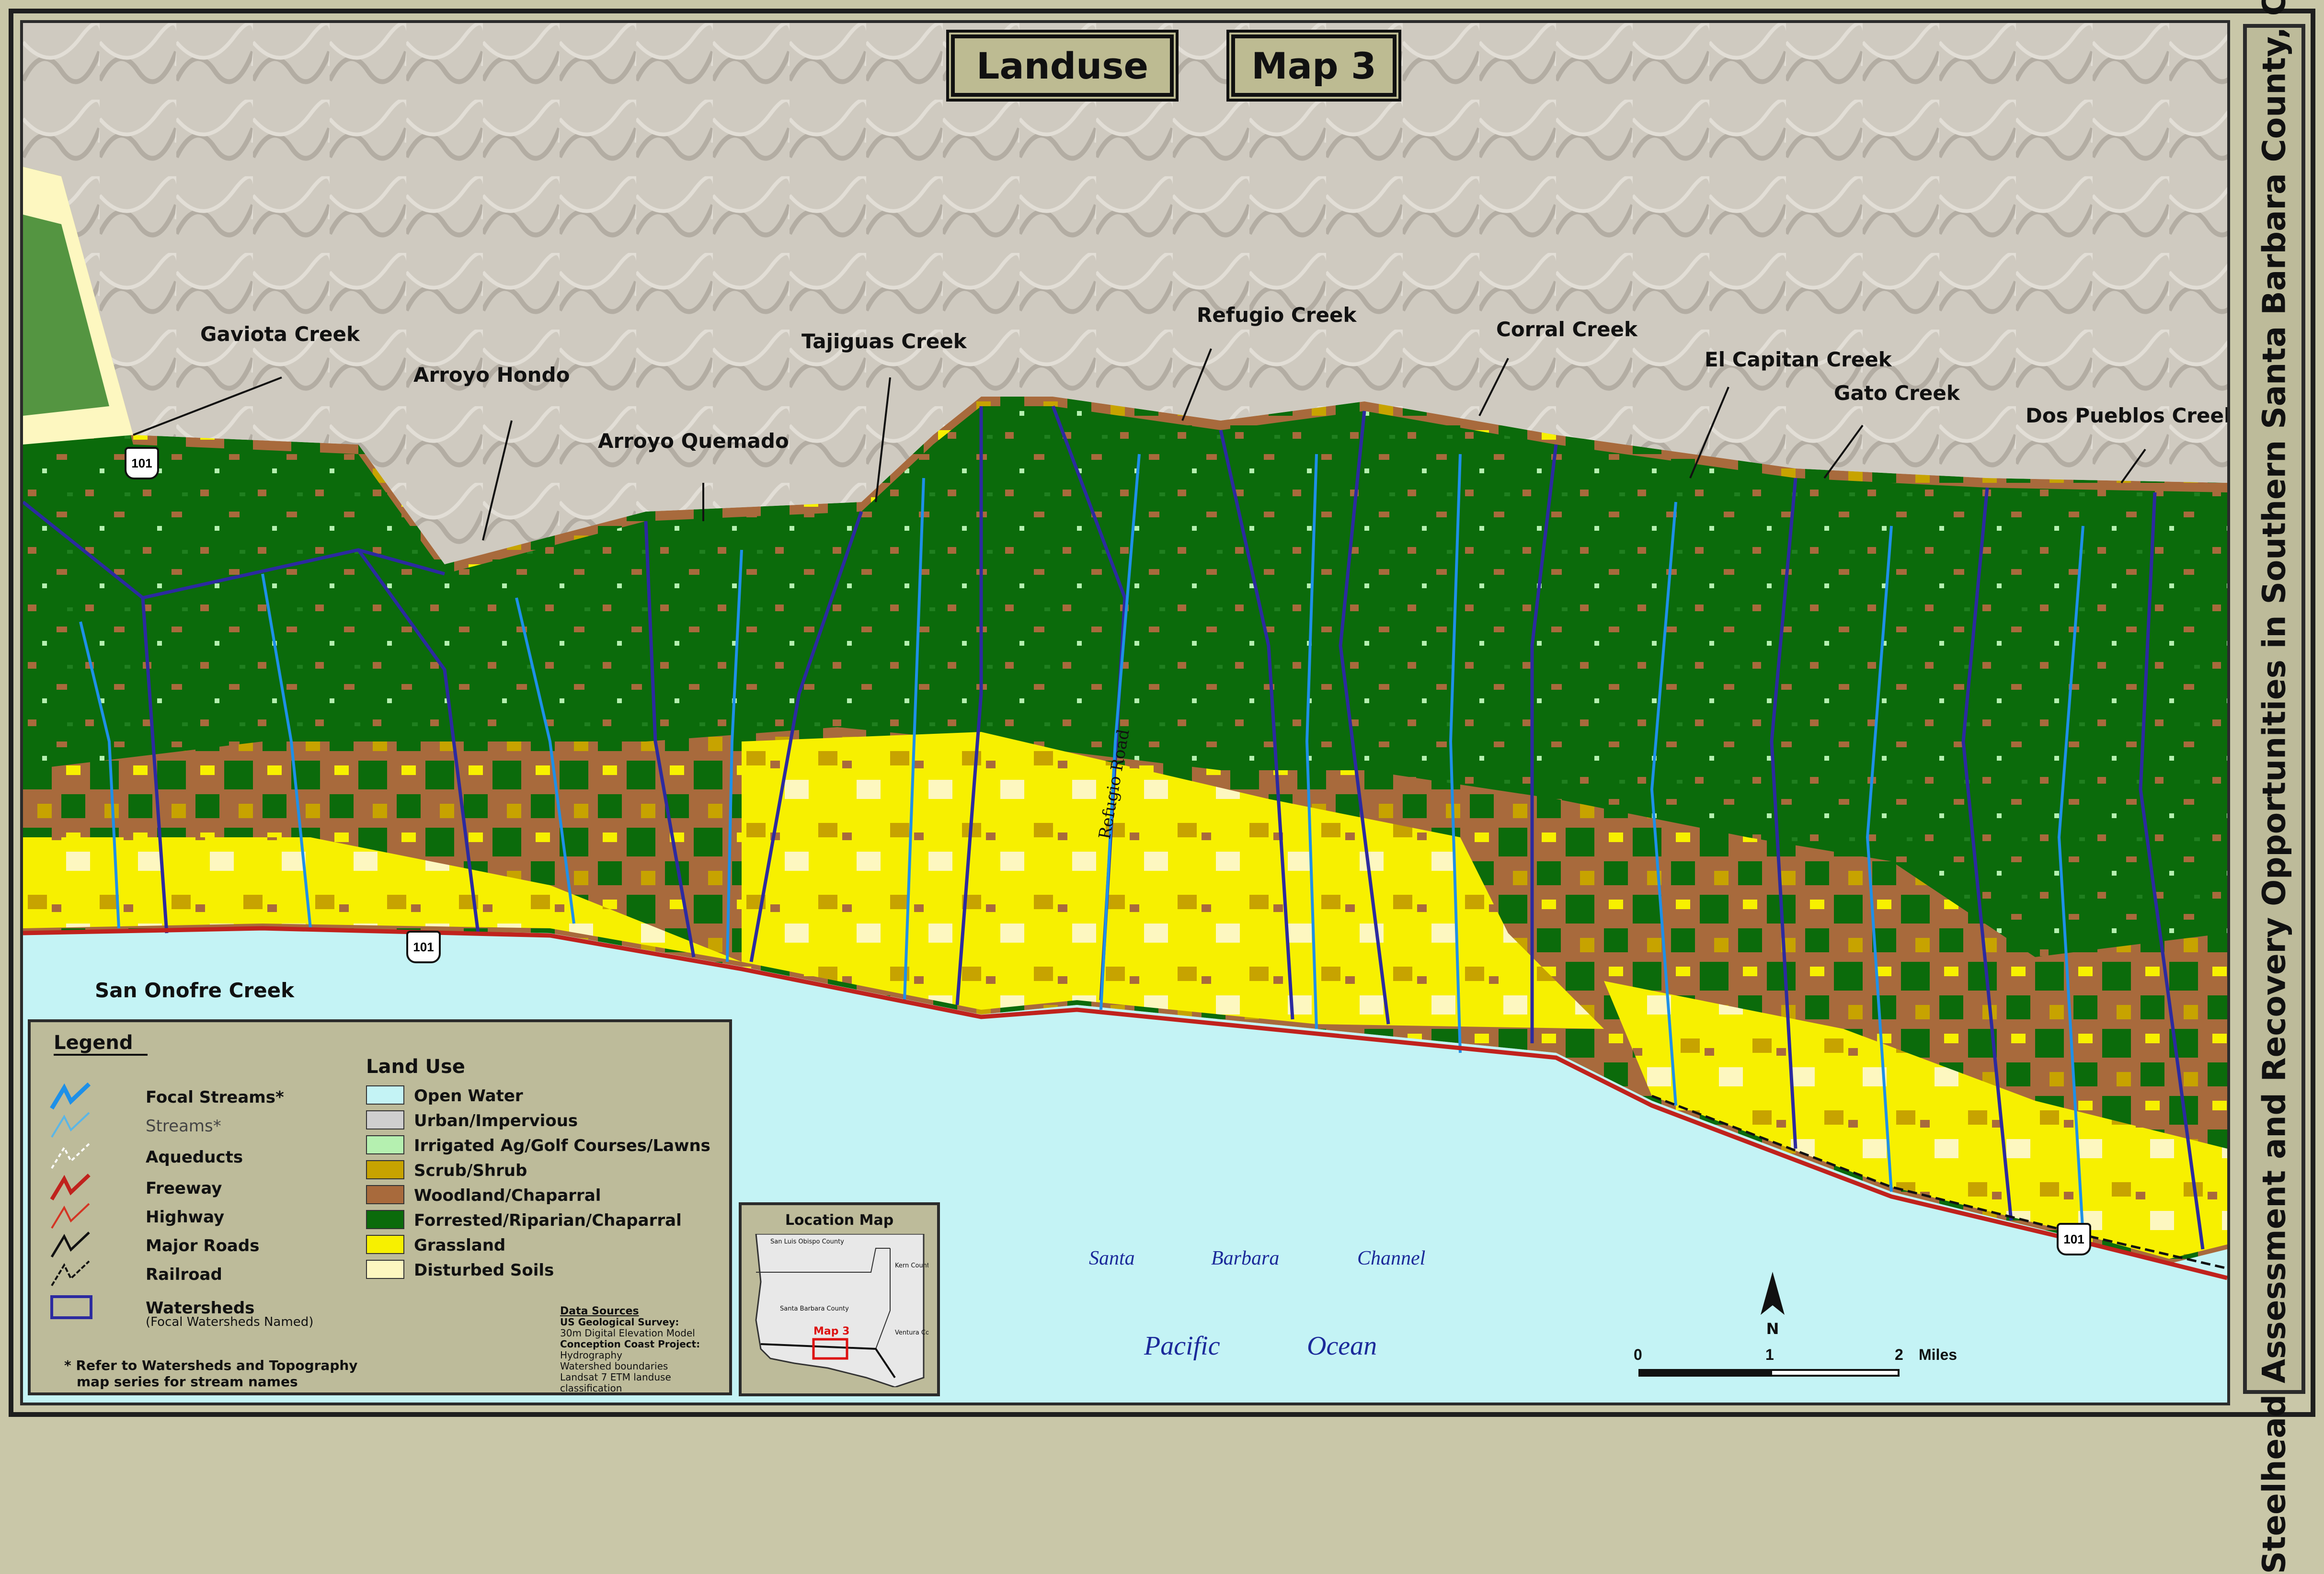 The width and height of the screenshot is (2324, 1574). Describe the element at coordinates (548, 1244) in the screenshot. I see `landuse-grassland: Grassland` at that location.